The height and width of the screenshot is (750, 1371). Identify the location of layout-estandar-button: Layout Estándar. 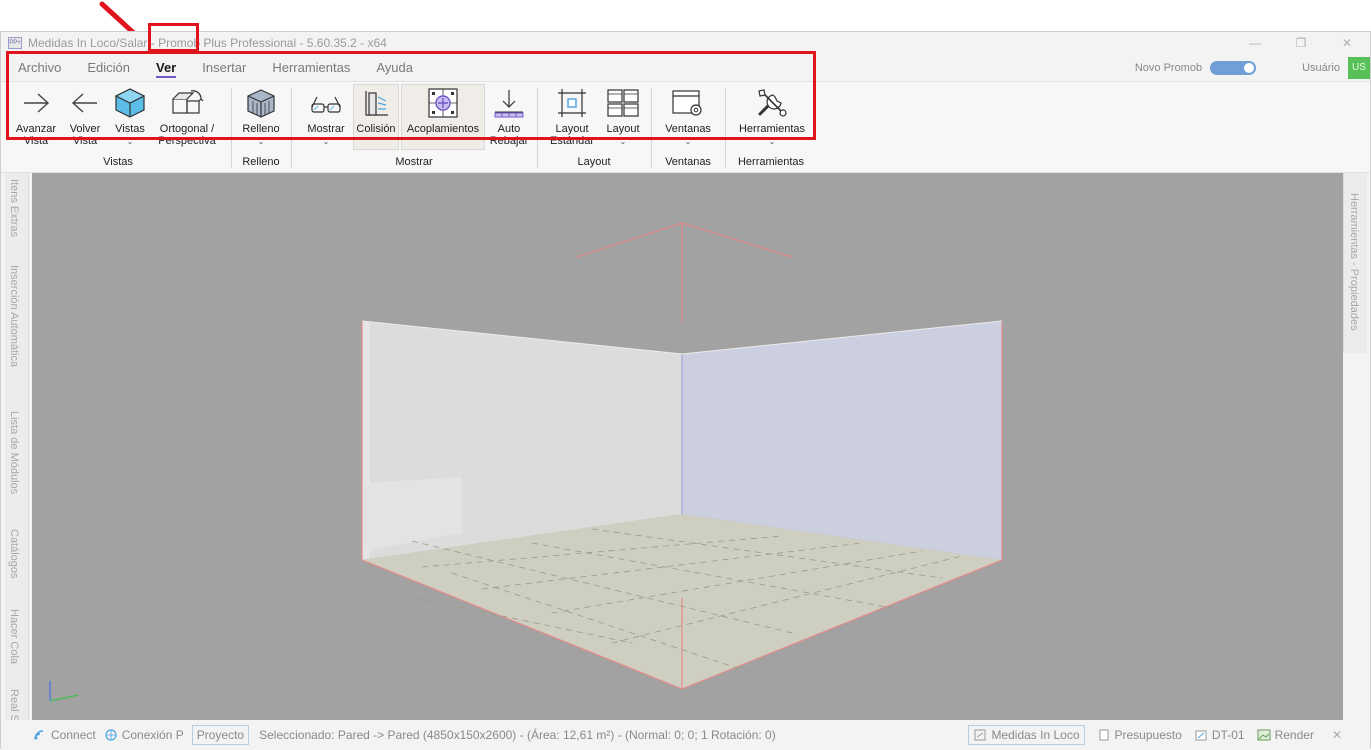
(572, 116).